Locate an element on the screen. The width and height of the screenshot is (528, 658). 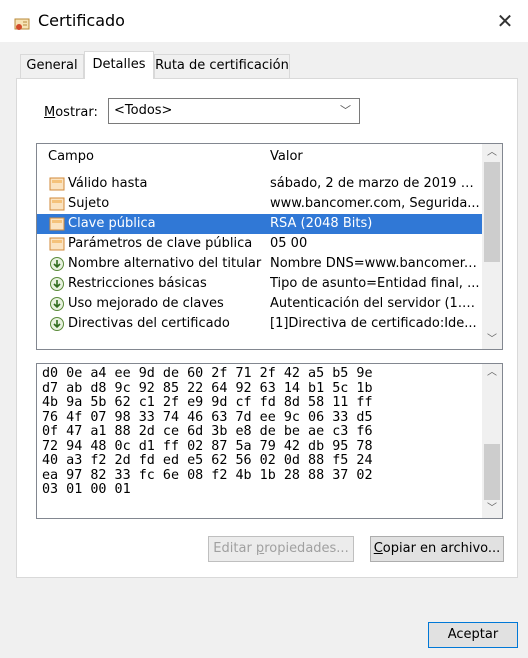
value-scroll-thumb is located at coordinates (492, 472).